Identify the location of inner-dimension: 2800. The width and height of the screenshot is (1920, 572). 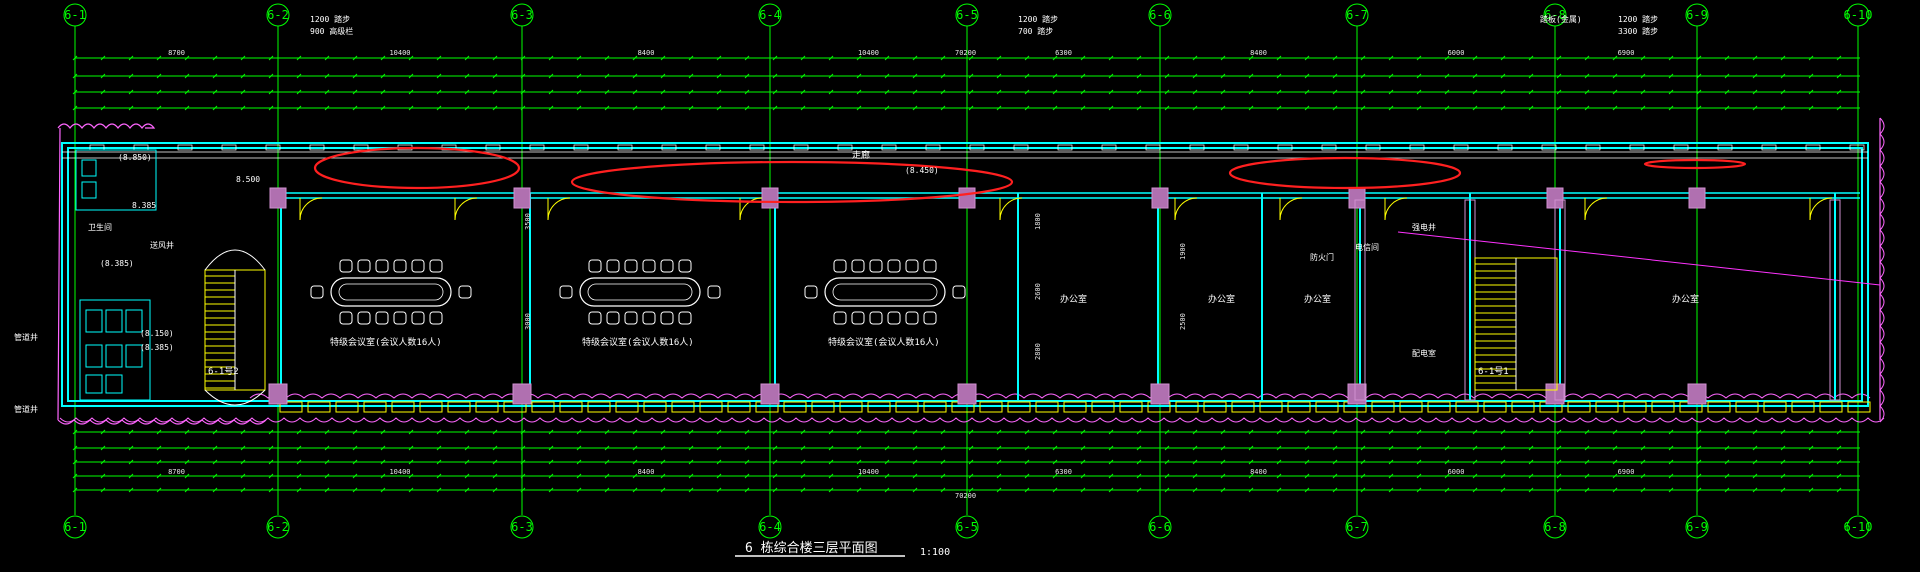
(1038, 351).